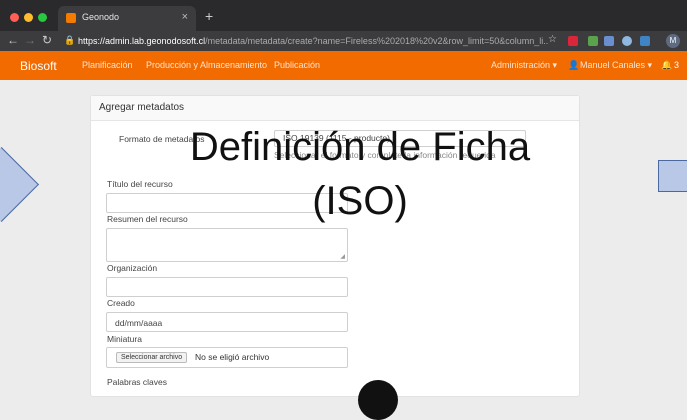  What do you see at coordinates (574, 65) in the screenshot?
I see `user-icon: 👤` at bounding box center [574, 65].